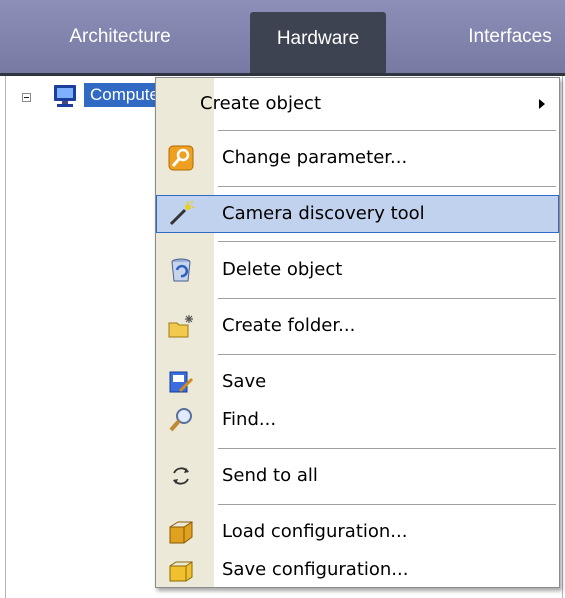  I want to click on wrench-settings-icon, so click(181, 158).